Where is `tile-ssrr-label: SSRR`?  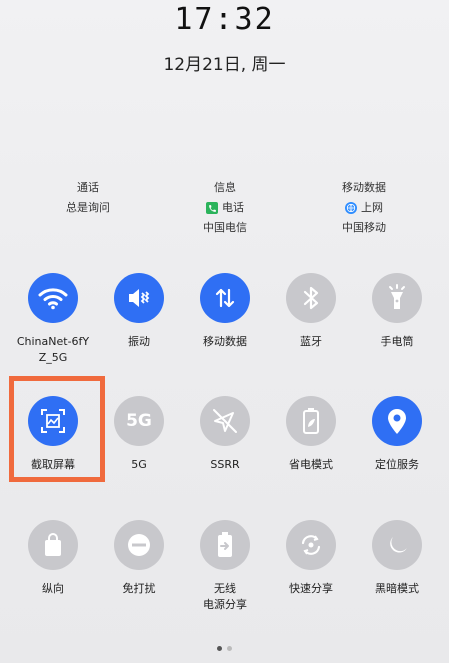
tile-ssrr-label: SSRR is located at coordinates (225, 464).